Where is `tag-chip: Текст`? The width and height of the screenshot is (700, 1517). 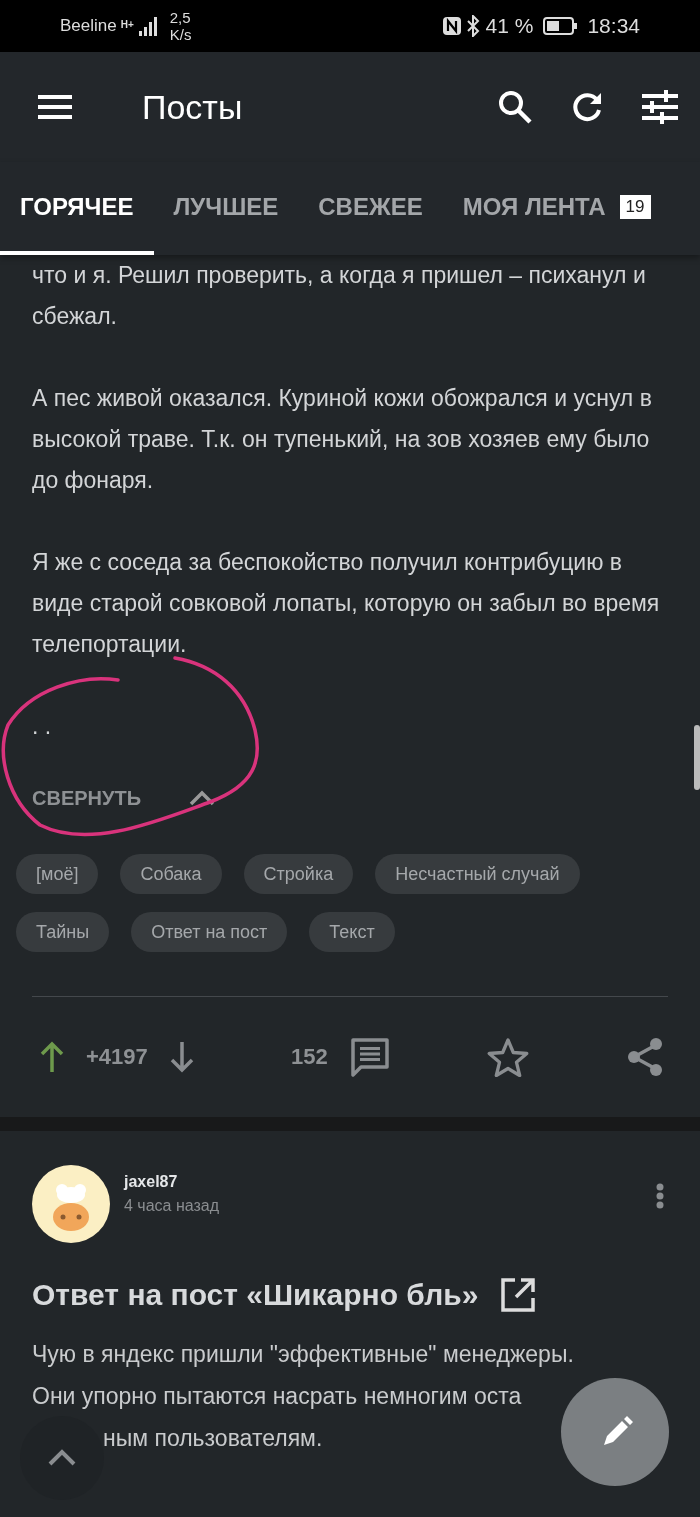 tag-chip: Текст is located at coordinates (352, 932).